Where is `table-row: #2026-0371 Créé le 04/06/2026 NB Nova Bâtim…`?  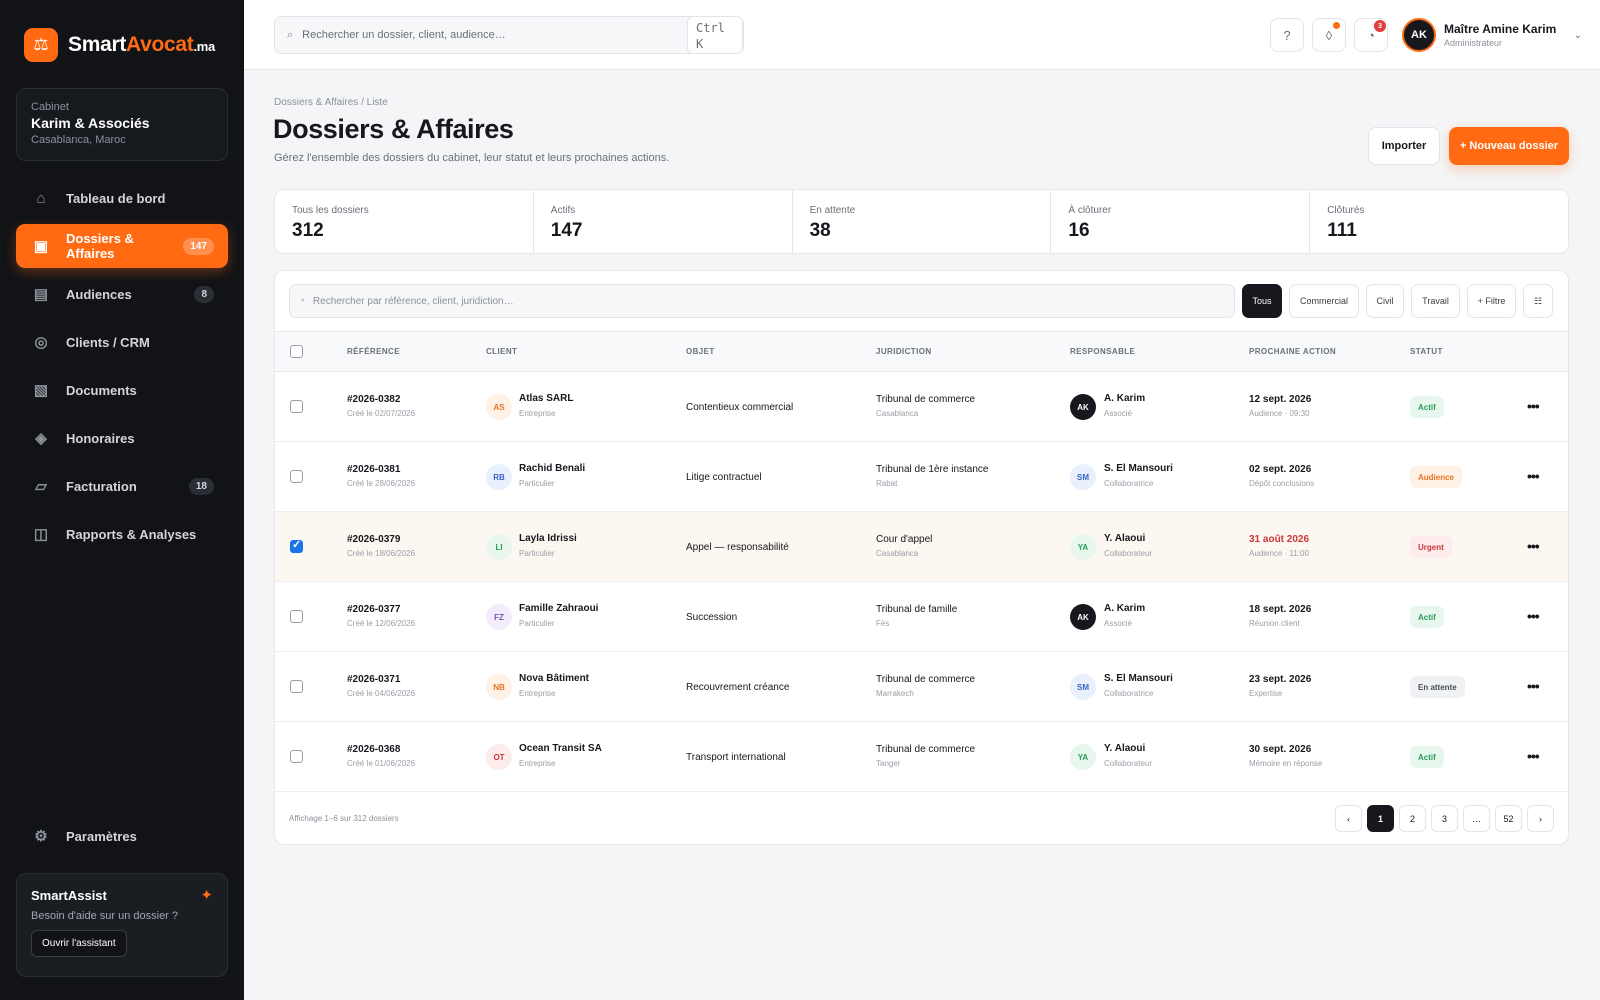 table-row: #2026-0371 Créé le 04/06/2026 NB Nova Bâtim… is located at coordinates (921, 687).